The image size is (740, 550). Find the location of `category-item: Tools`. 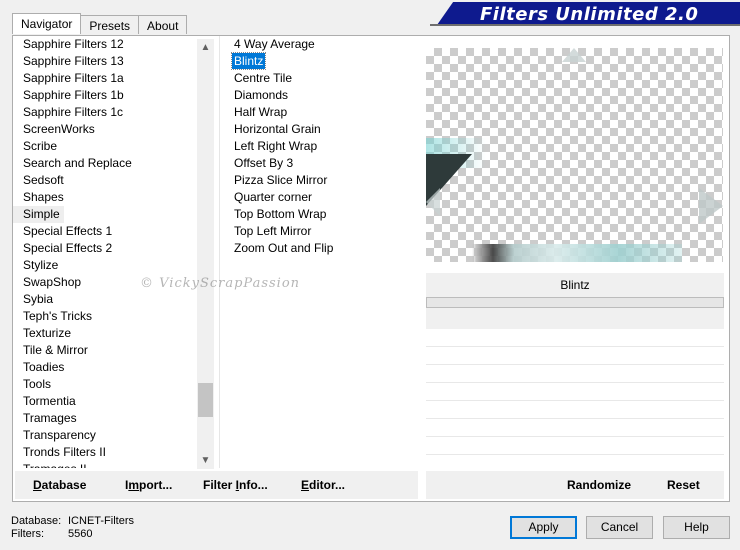

category-item: Tools is located at coordinates (120, 384).